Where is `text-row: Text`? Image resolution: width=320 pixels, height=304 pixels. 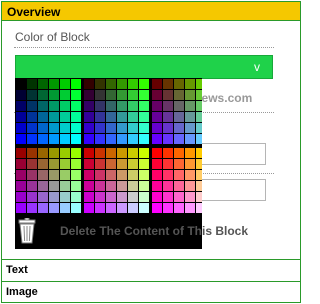 text-row: Text is located at coordinates (151, 269).